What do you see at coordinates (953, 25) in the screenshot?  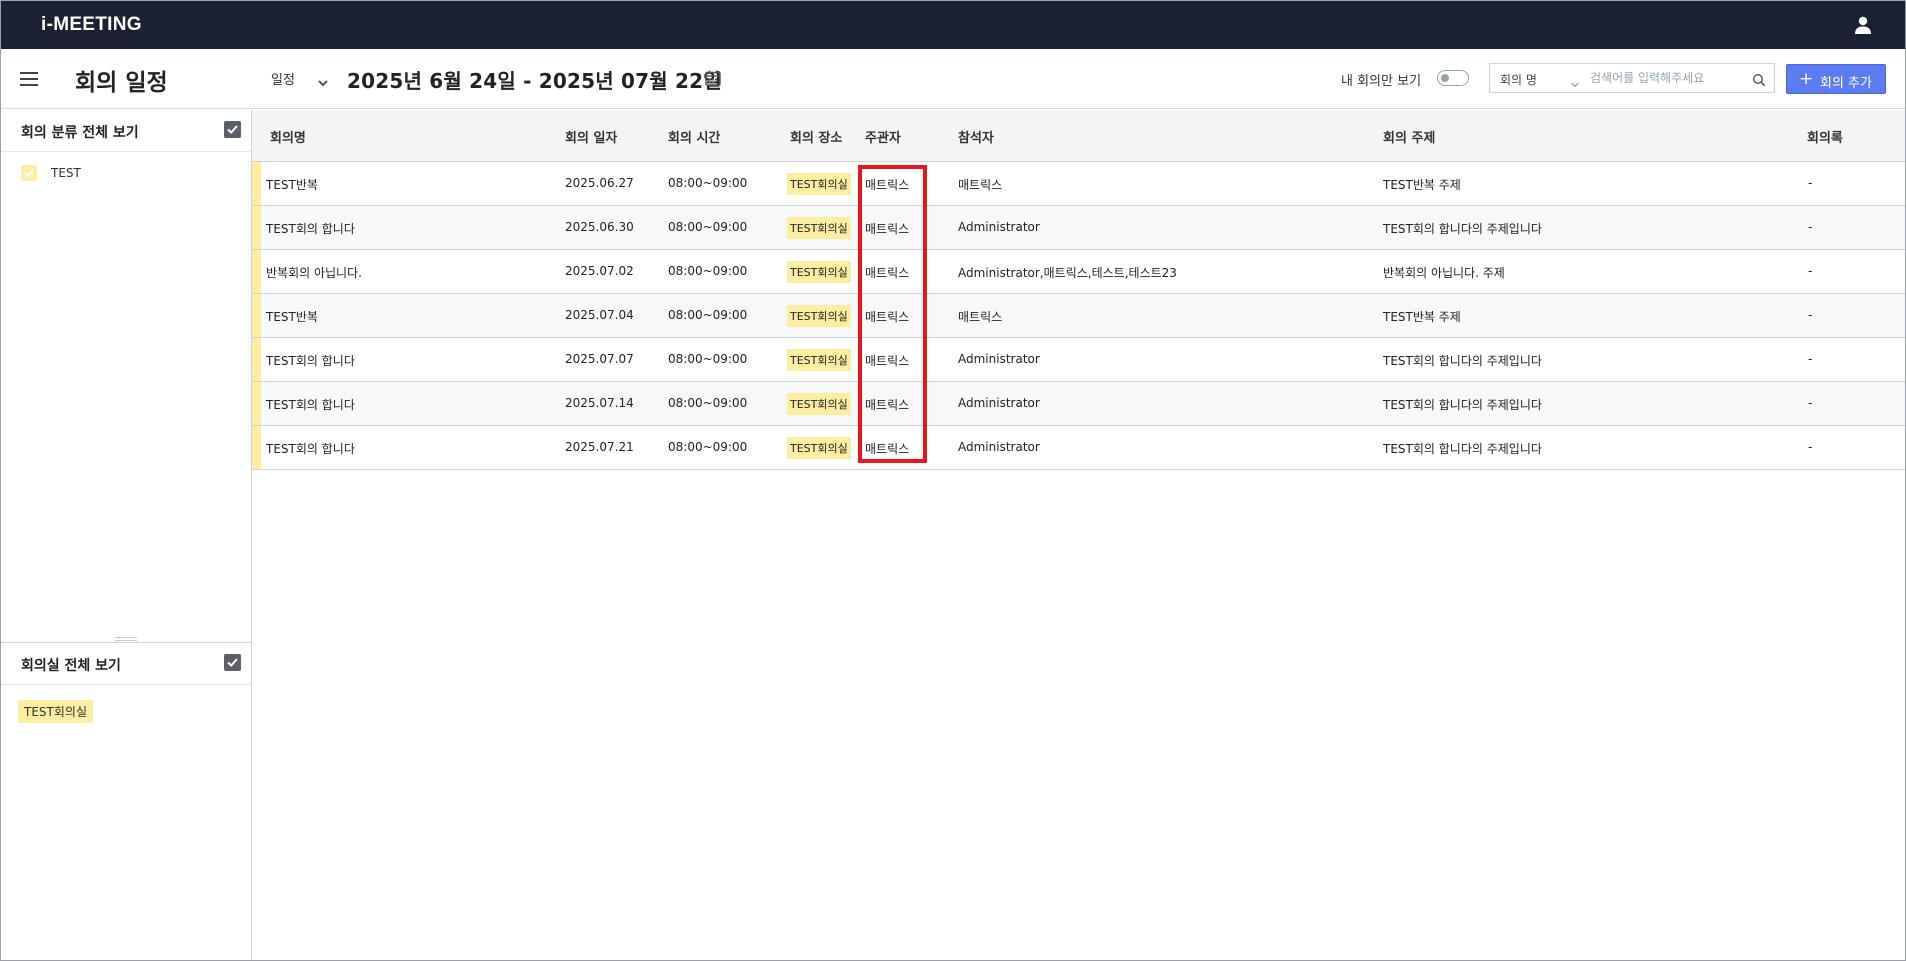 I see `top-bar: i-MEETING` at bounding box center [953, 25].